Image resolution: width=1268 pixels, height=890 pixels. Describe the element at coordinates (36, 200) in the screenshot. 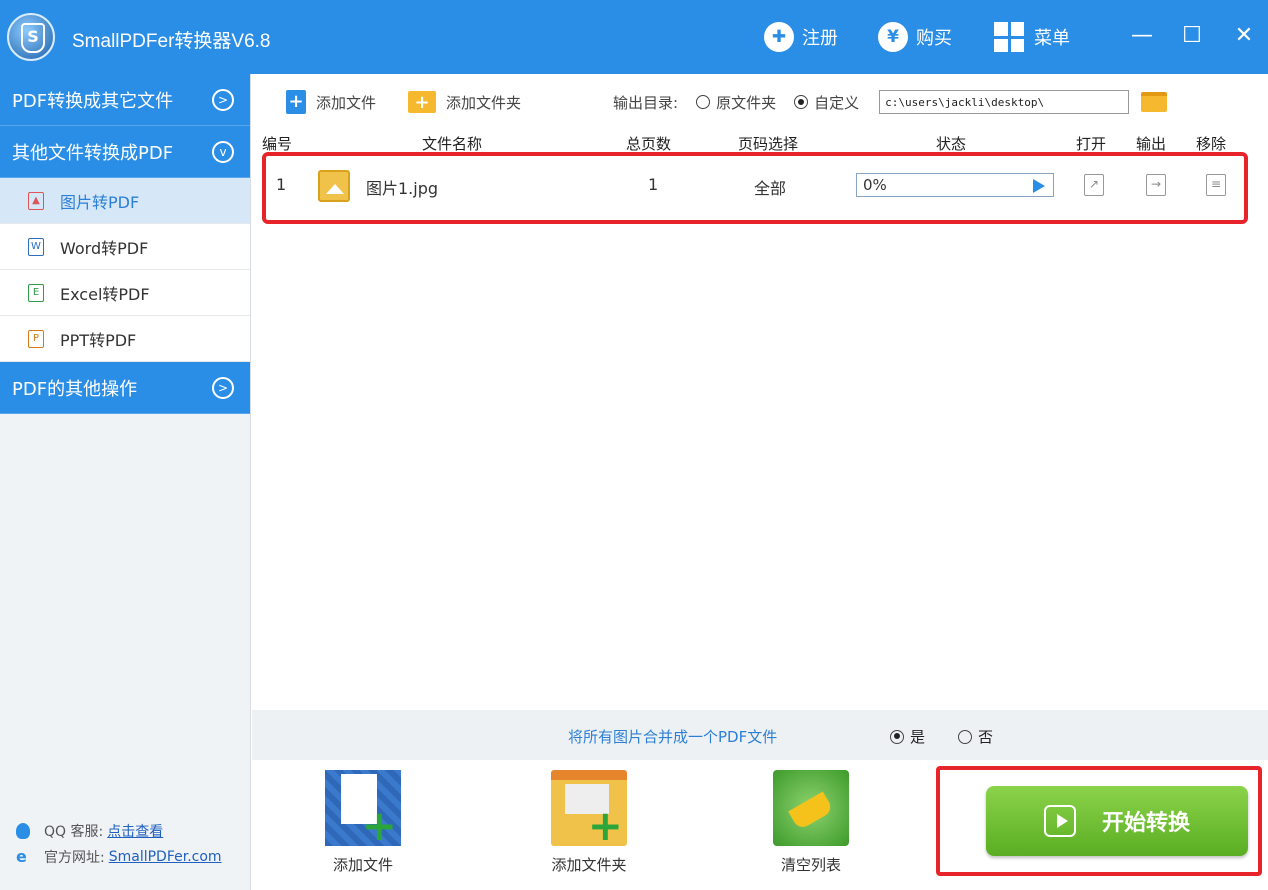

I see `image-file-icon: ▲` at that location.